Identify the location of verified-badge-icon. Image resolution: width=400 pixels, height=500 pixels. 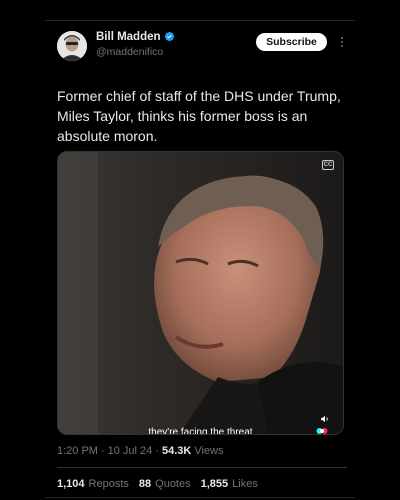
(169, 36).